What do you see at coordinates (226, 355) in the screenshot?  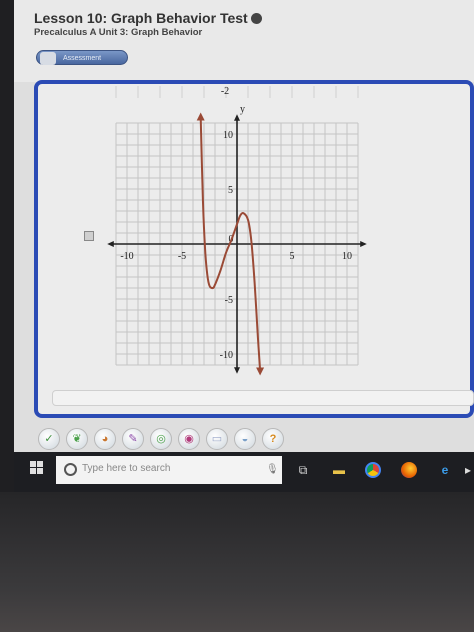 I see `y-tick-label: -10` at bounding box center [226, 355].